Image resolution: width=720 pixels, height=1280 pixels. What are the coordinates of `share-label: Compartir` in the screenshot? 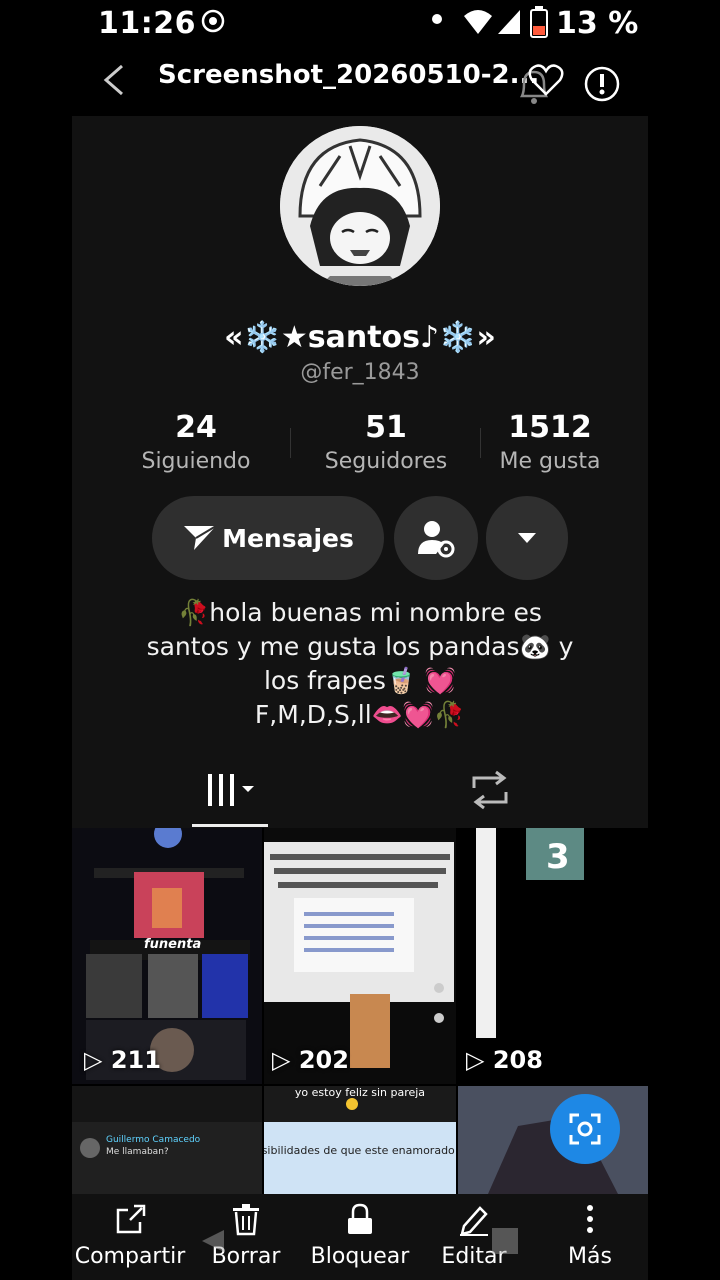 It's located at (130, 1256).